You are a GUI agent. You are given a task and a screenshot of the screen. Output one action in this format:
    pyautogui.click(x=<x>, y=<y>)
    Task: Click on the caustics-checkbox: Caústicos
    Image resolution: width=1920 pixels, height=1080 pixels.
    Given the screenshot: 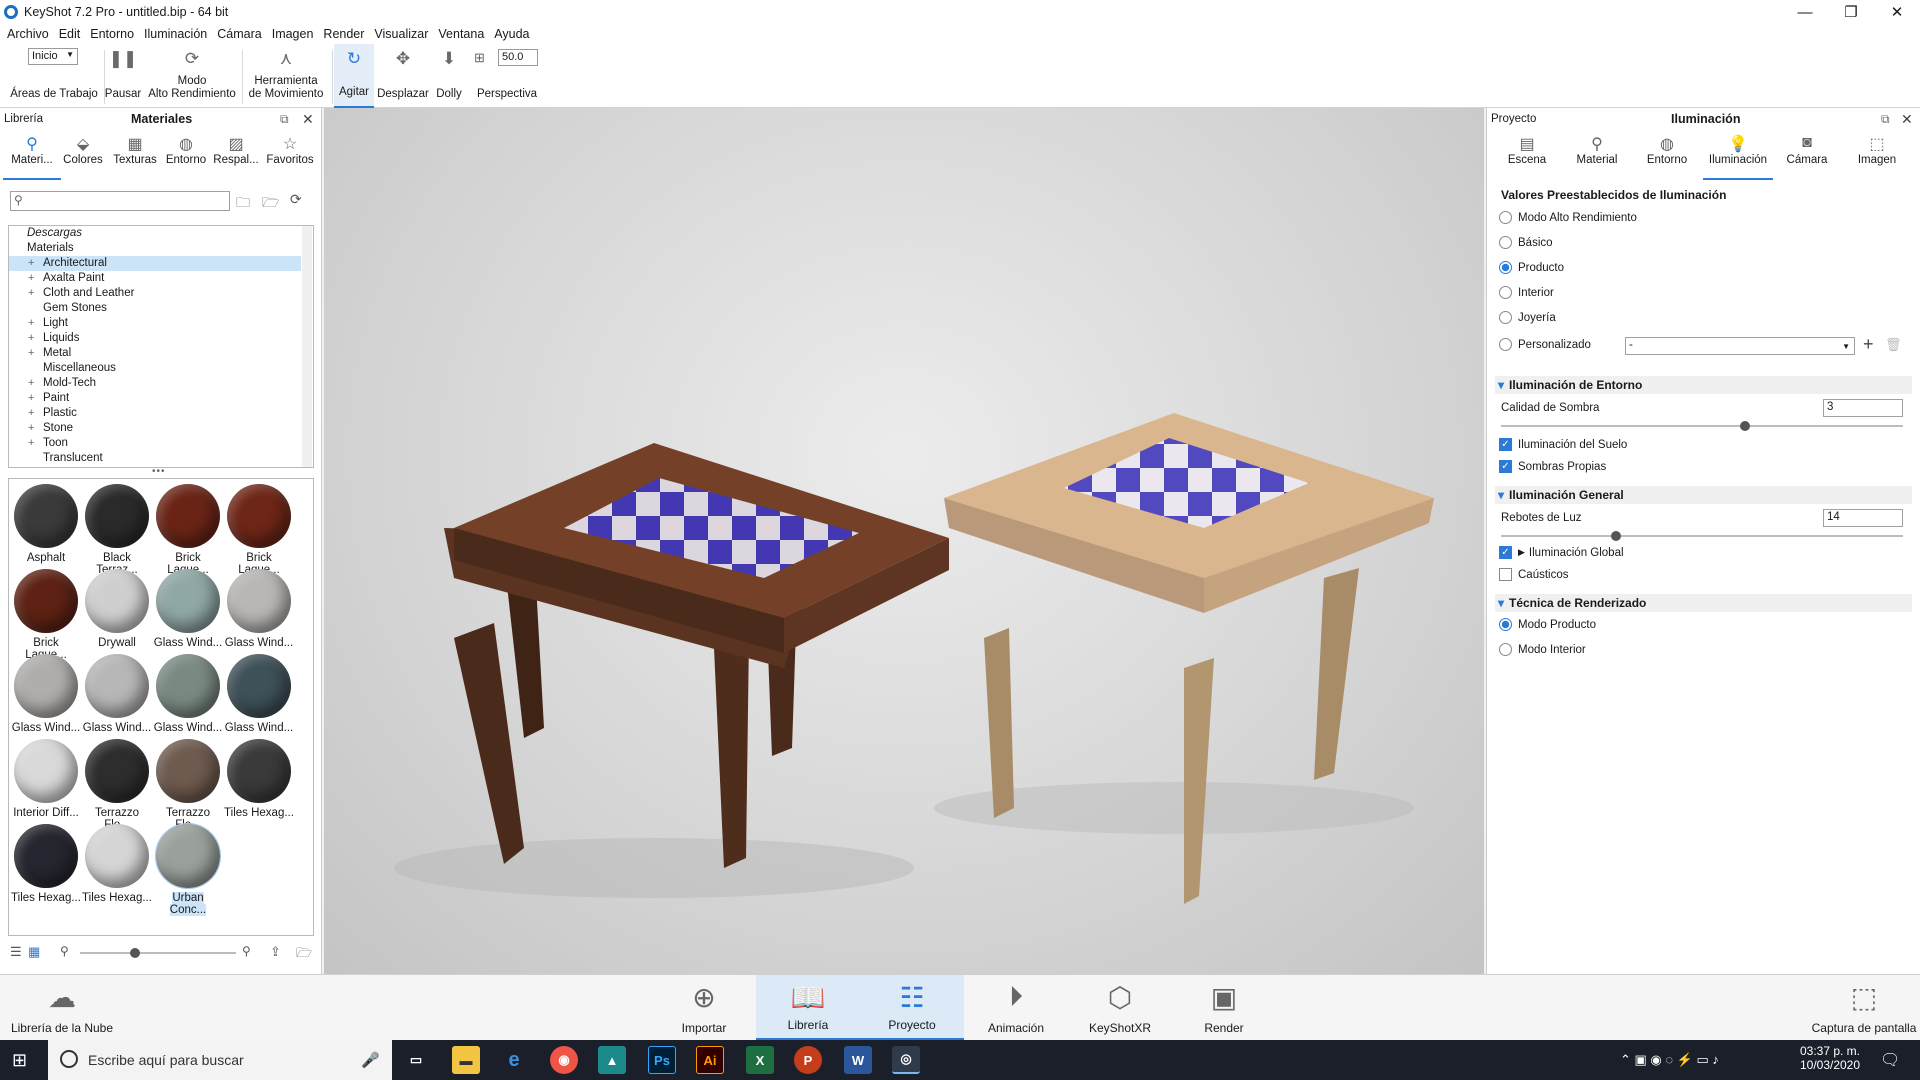 What is the action you would take?
    pyautogui.click(x=1534, y=574)
    